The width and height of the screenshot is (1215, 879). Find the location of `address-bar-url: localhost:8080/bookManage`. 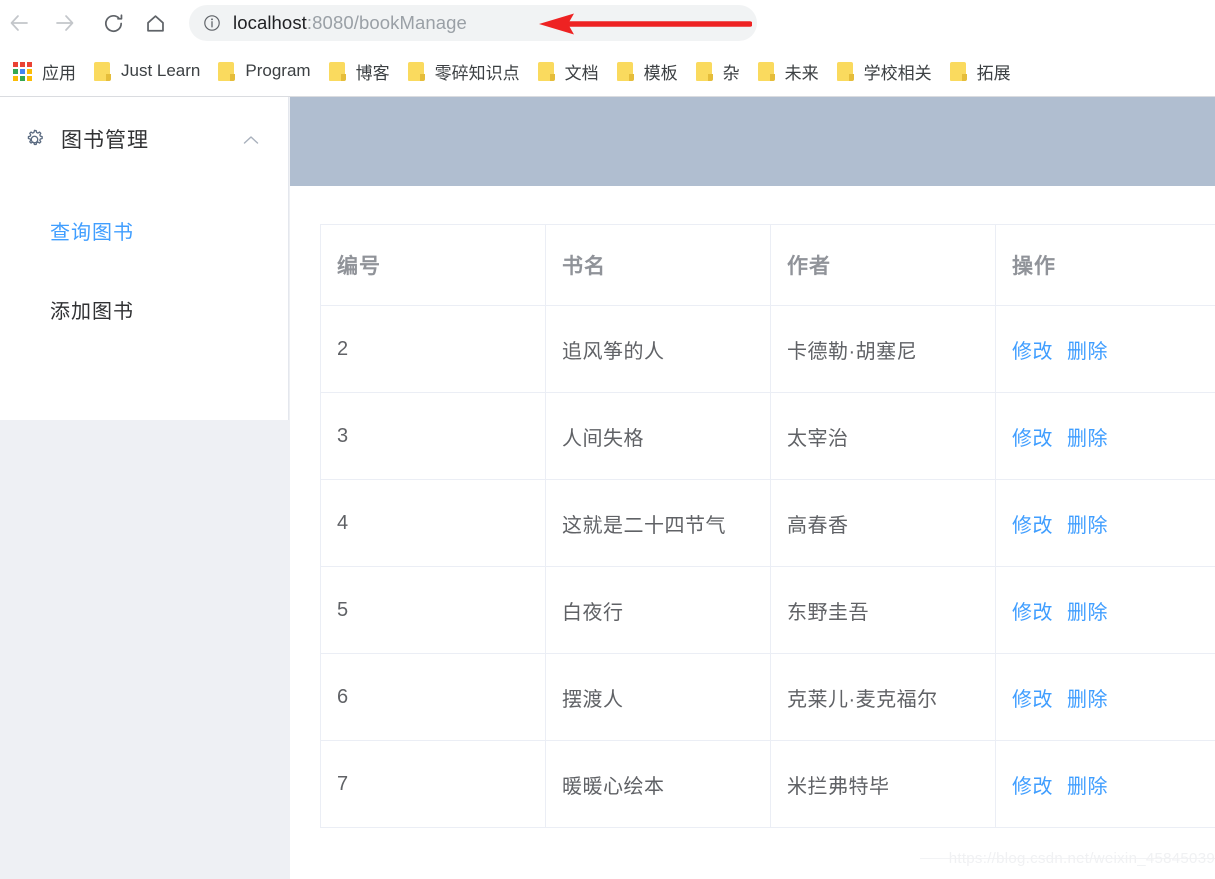

address-bar-url: localhost:8080/bookManage is located at coordinates (350, 23).